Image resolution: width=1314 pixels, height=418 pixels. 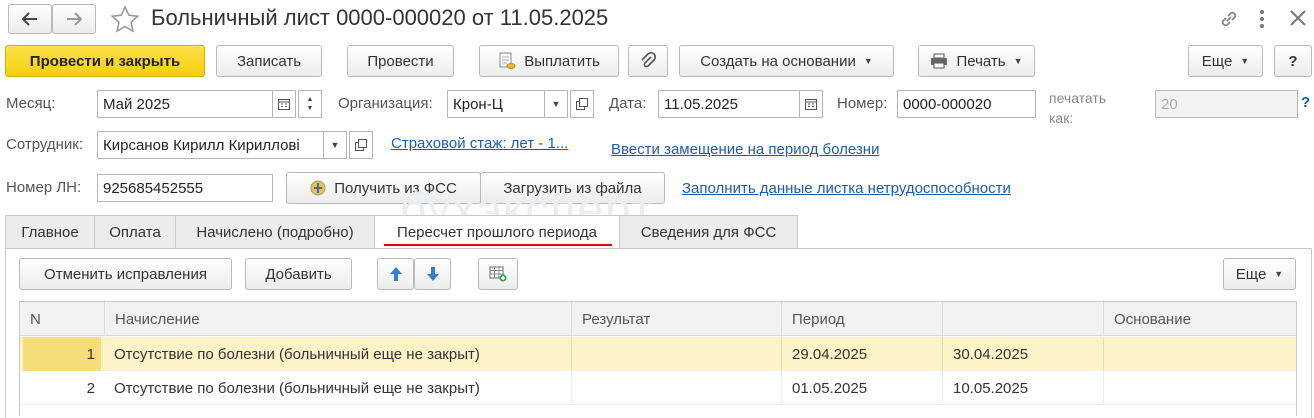 I want to click on open-employee-icon, so click(x=361, y=145).